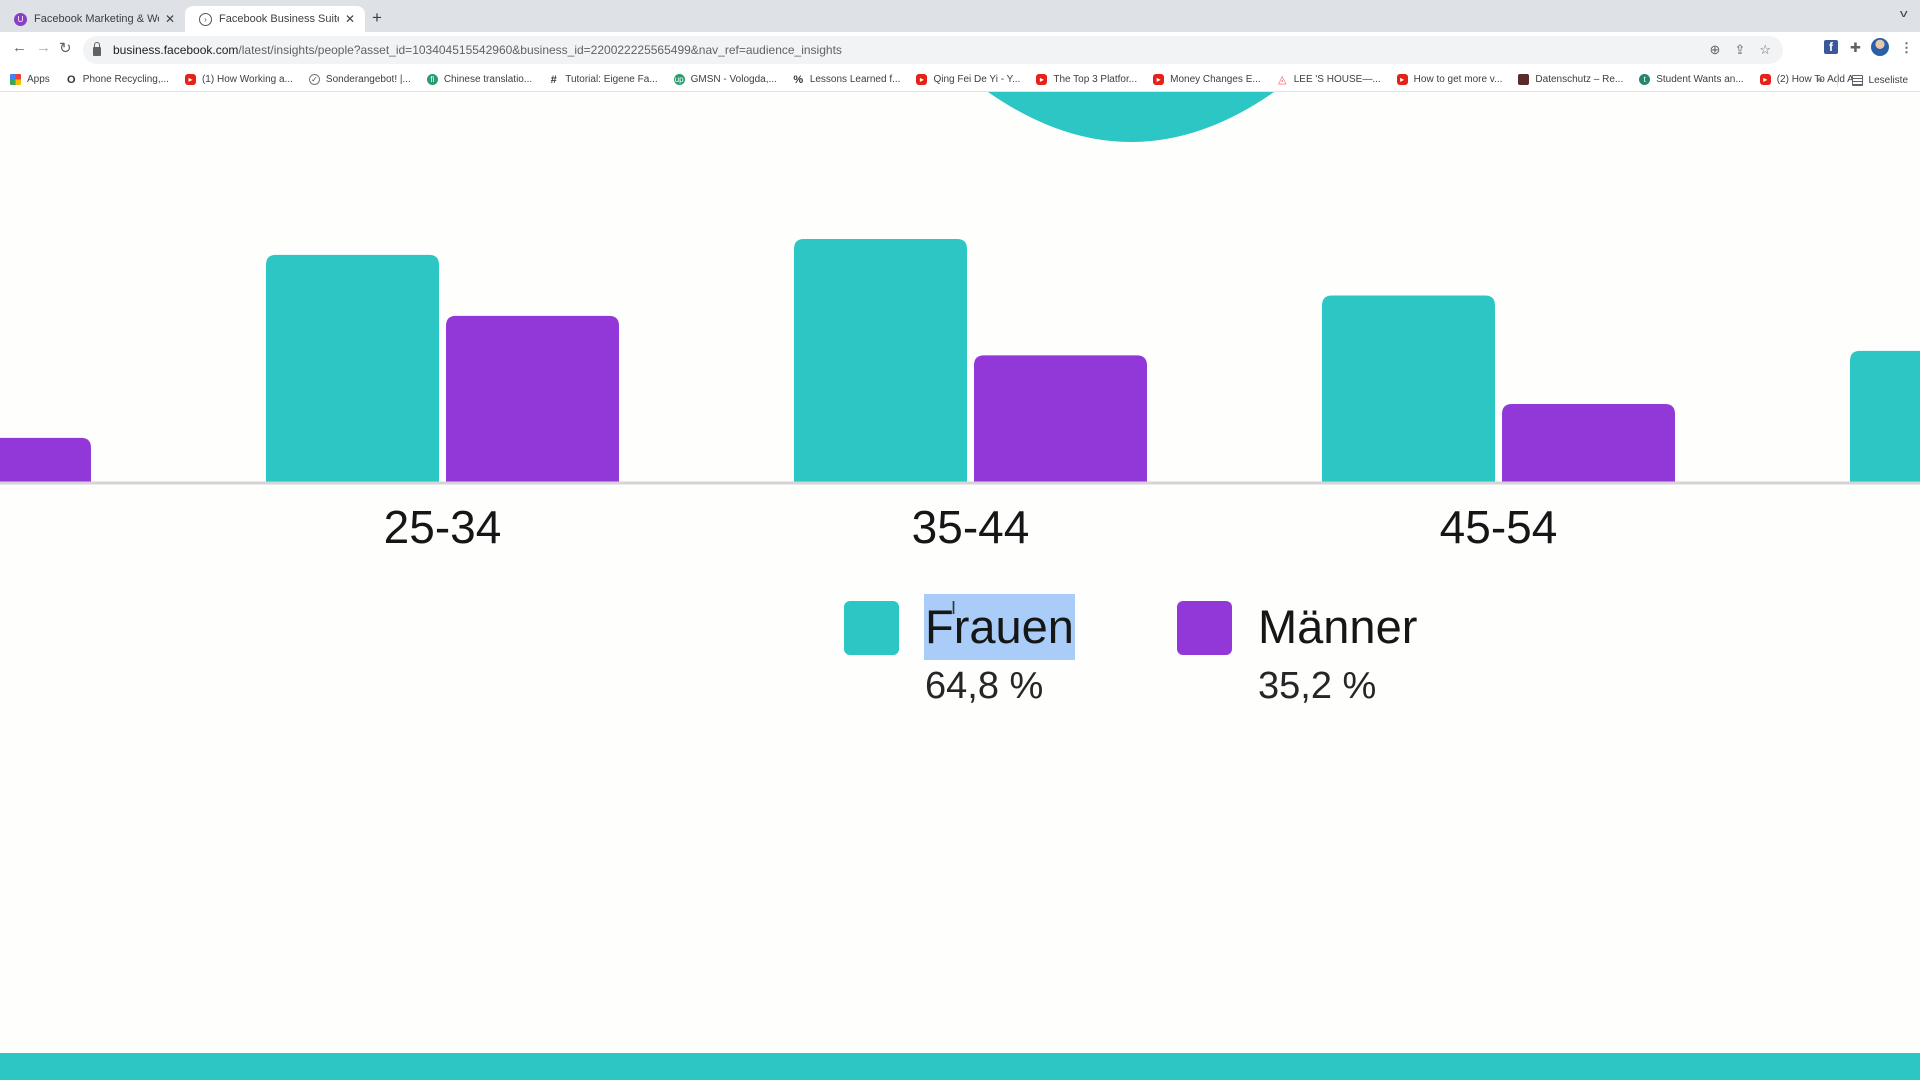 The width and height of the screenshot is (1920, 1080). Describe the element at coordinates (15, 79) in the screenshot. I see `apps-grid-icon` at that location.